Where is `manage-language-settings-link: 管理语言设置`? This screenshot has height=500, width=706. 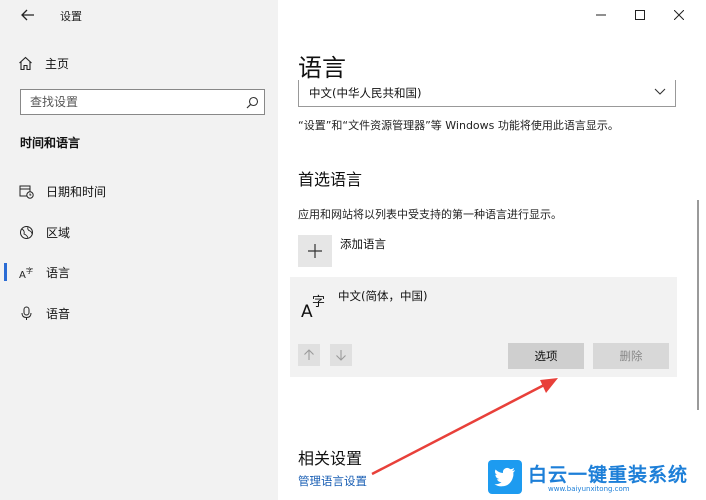 manage-language-settings-link: 管理语言设置 is located at coordinates (332, 481).